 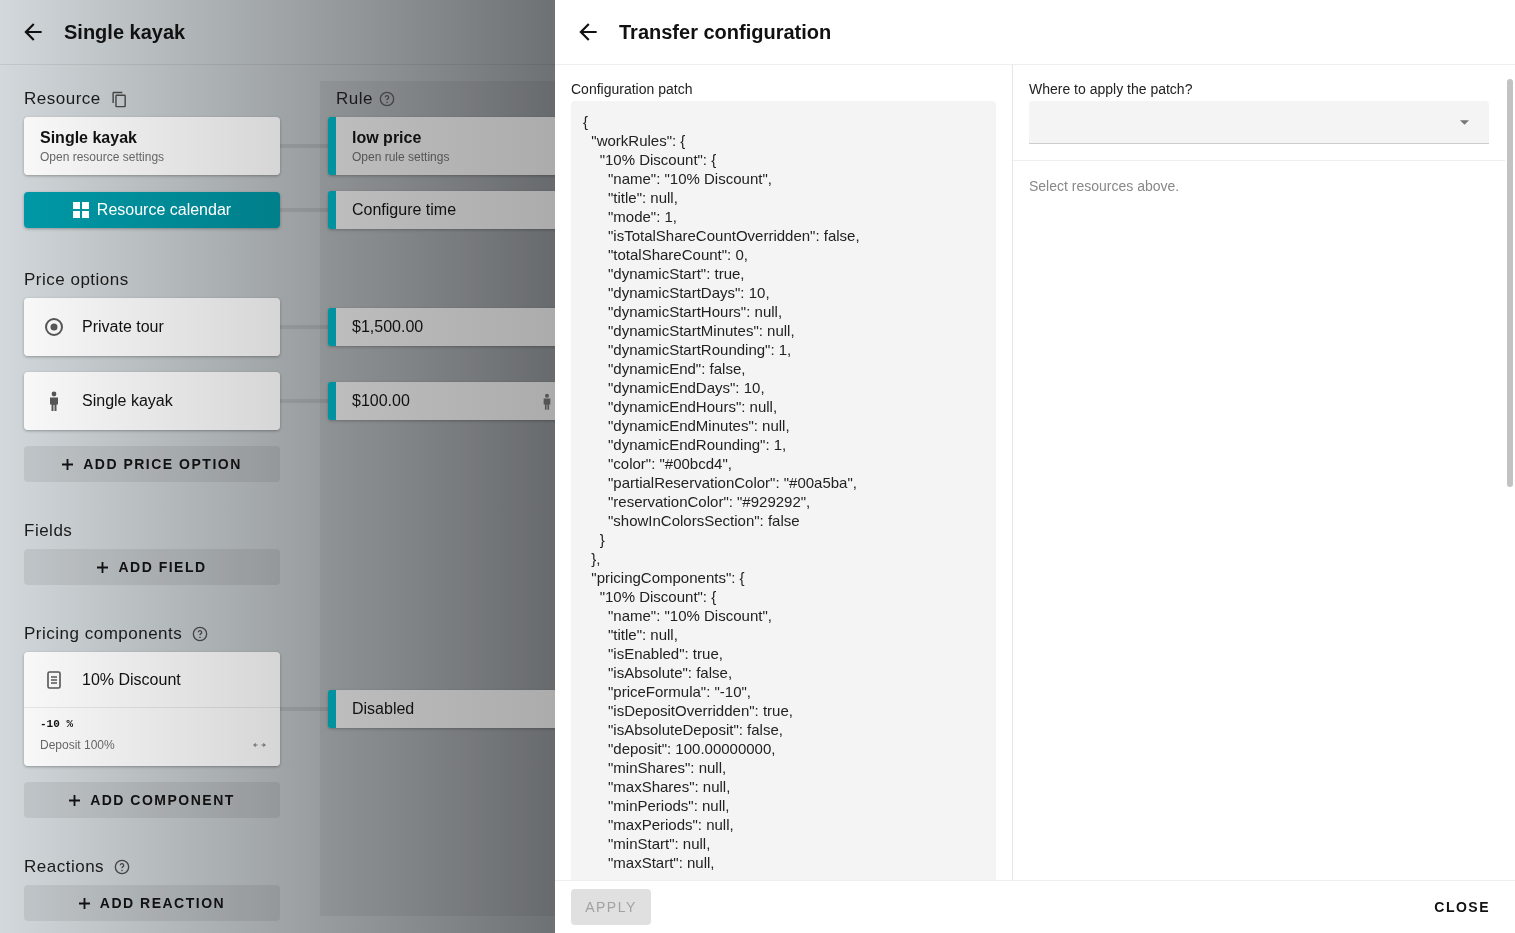 I want to click on option-label: Private tour, so click(x=123, y=327).